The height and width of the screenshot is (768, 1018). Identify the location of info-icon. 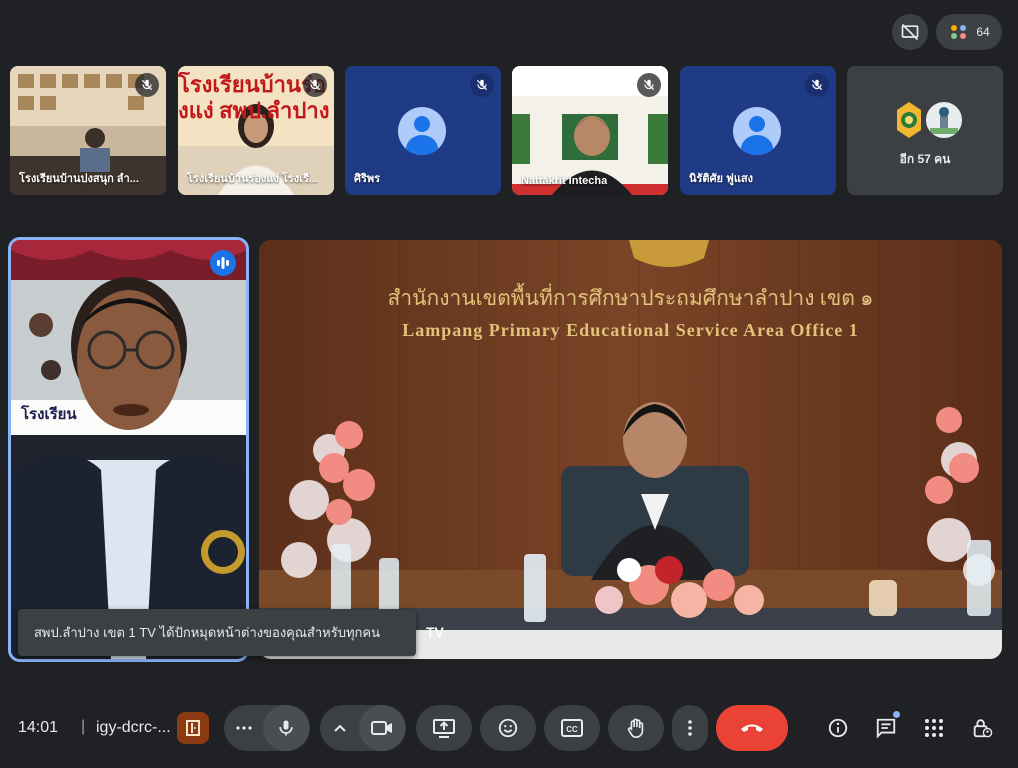
(838, 728).